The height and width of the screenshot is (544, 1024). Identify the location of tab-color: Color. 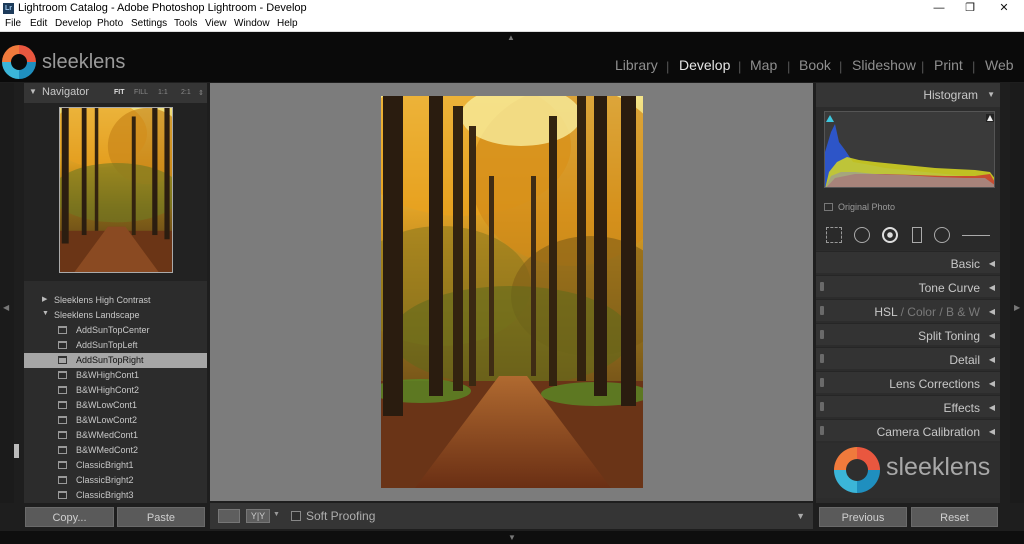
(921, 312).